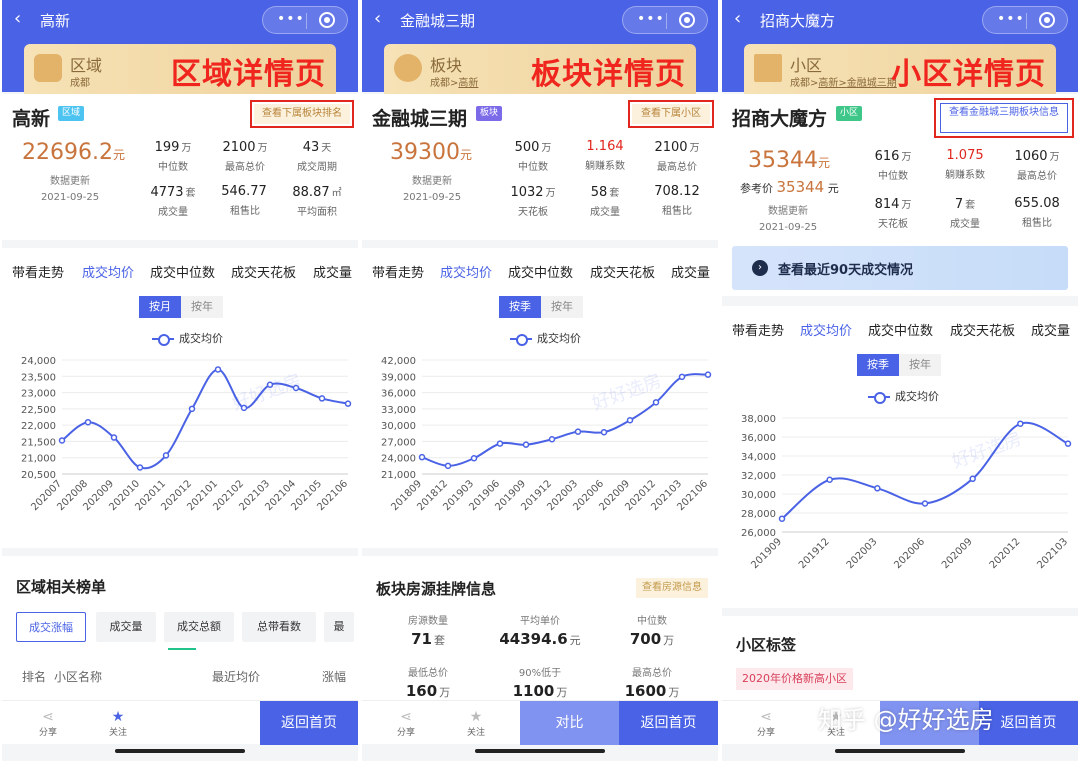 The image size is (1080, 761). What do you see at coordinates (126, 627) in the screenshot?
I see `pill-volume: 成交量` at bounding box center [126, 627].